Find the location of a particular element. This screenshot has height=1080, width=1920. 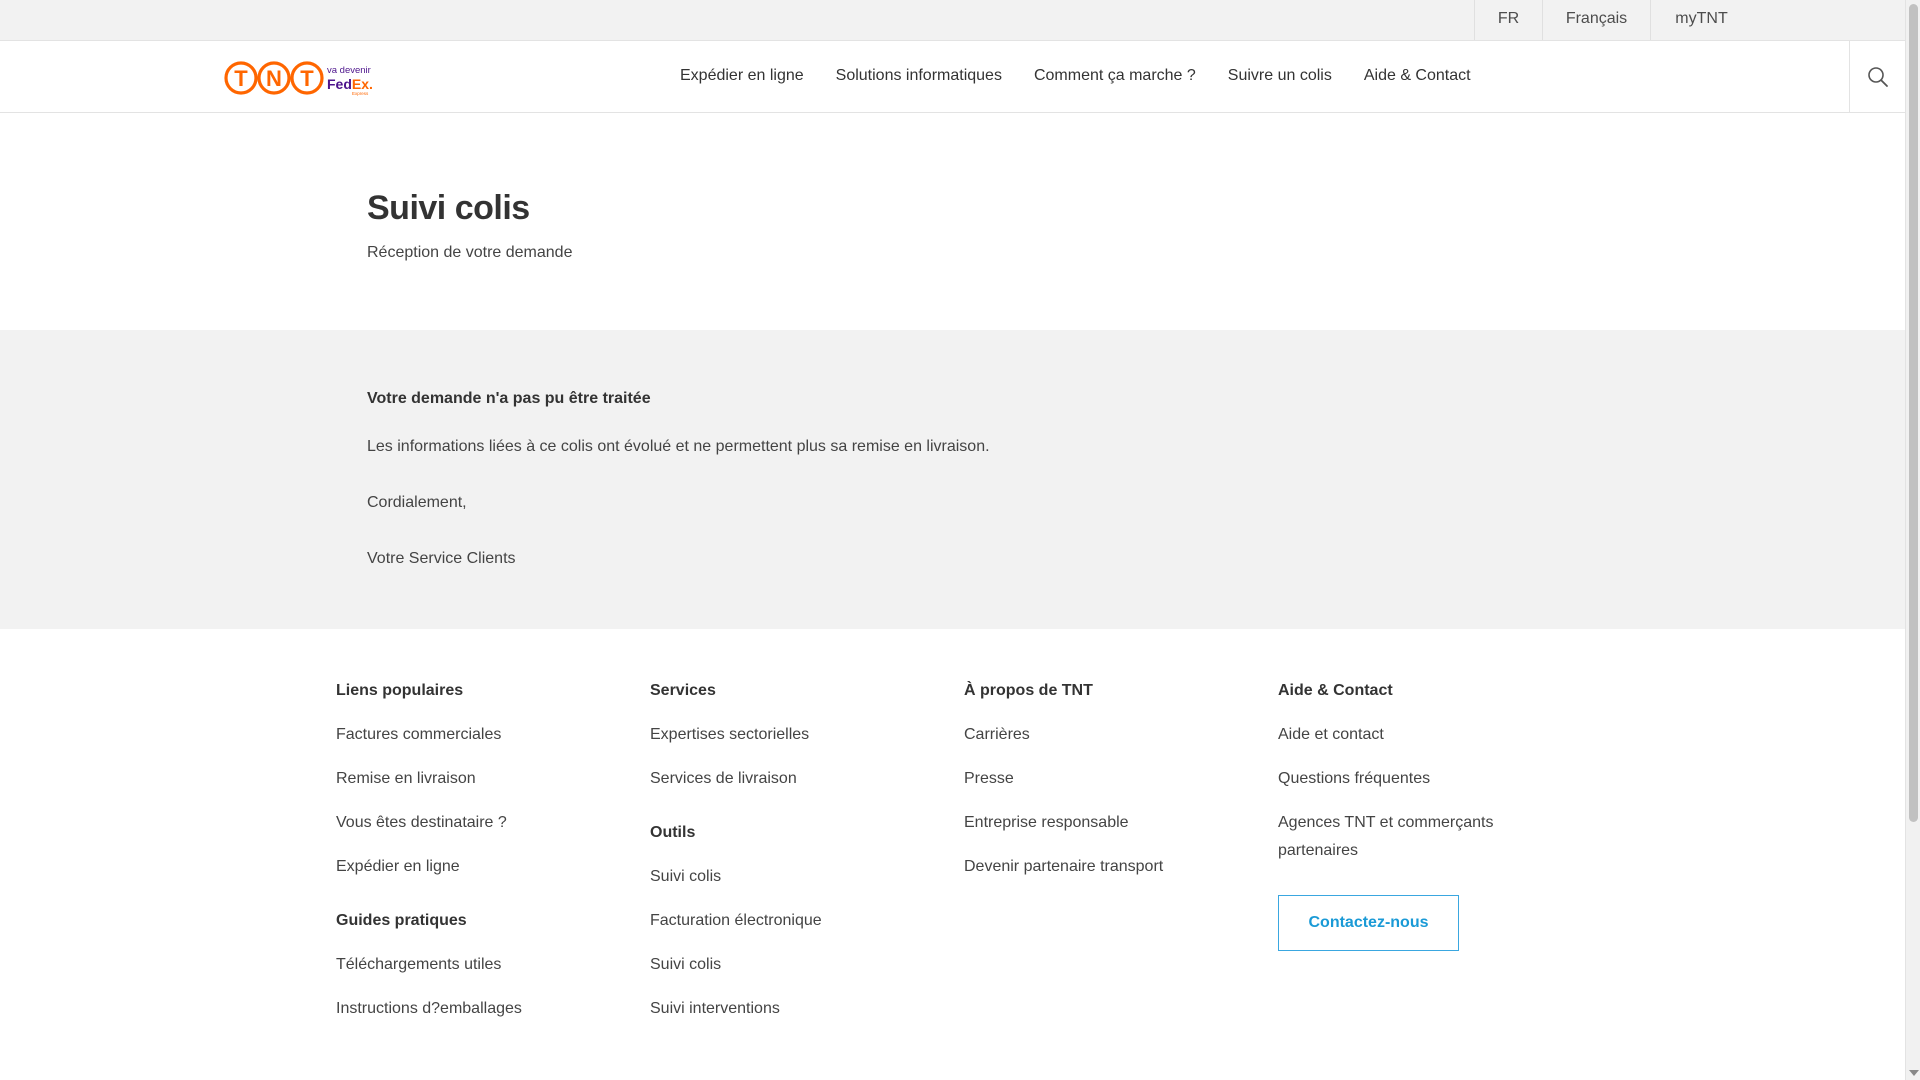

nav-solutions-informatiques: Solutions informatiques is located at coordinates (919, 77).